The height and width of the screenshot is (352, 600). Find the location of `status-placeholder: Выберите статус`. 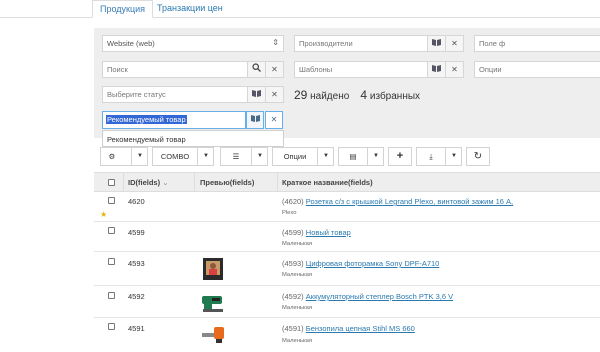

status-placeholder: Выберите статус is located at coordinates (136, 94).